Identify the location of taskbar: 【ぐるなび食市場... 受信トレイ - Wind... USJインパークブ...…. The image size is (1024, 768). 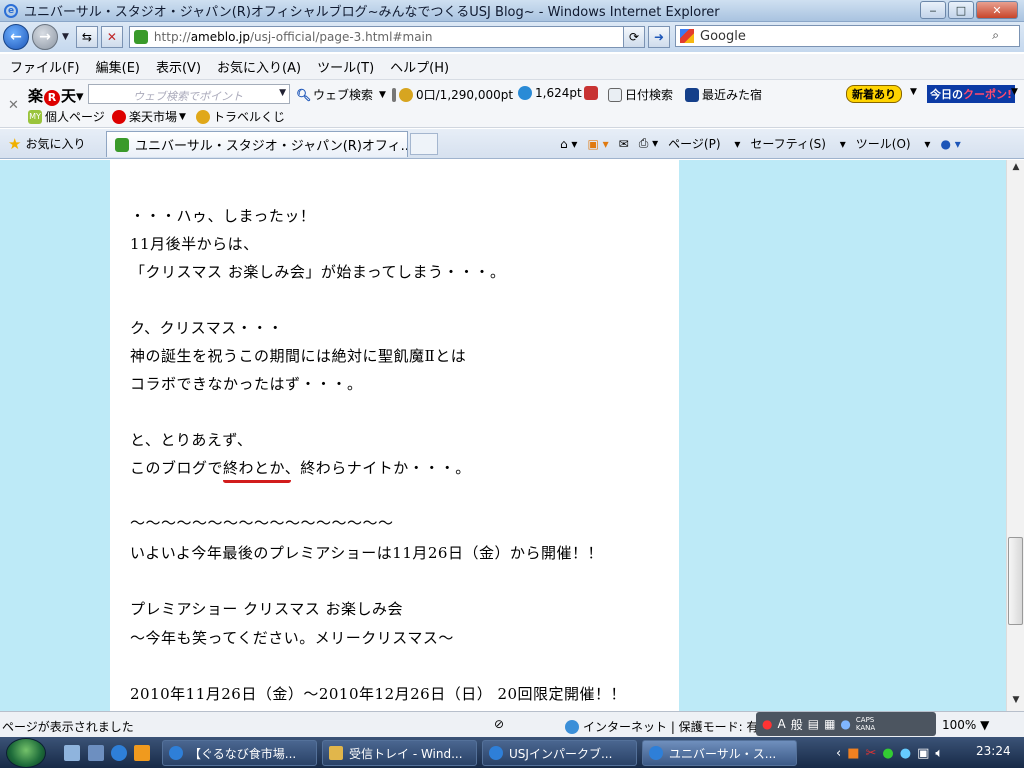
(512, 752).